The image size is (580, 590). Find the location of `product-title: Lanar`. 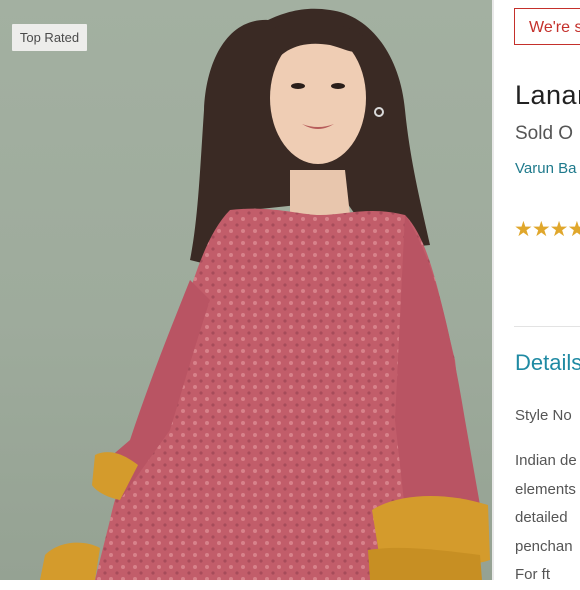

product-title: Lanar is located at coordinates (547, 95).